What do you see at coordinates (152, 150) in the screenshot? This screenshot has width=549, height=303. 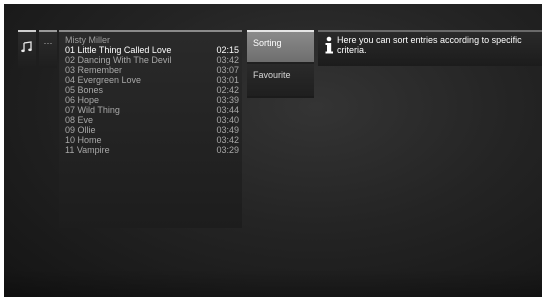 I see `track-row: 11 Vampire 03:29` at bounding box center [152, 150].